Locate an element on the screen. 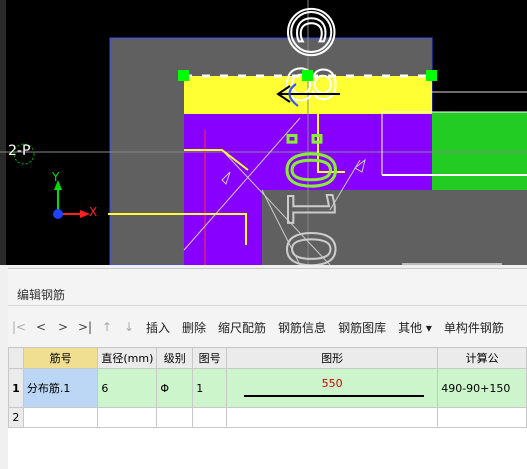  cell-diameter: 6 is located at coordinates (127, 388).